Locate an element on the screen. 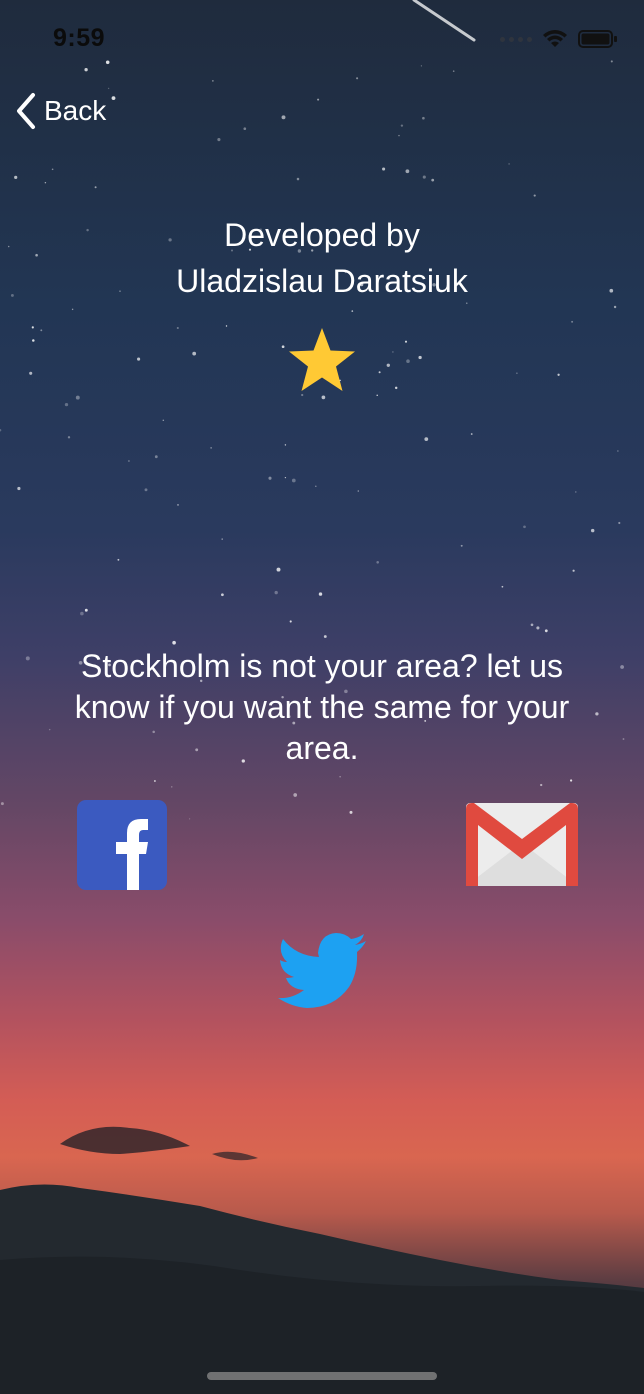 The image size is (644, 1394). status-bar: 9:59 is located at coordinates (322, 40).